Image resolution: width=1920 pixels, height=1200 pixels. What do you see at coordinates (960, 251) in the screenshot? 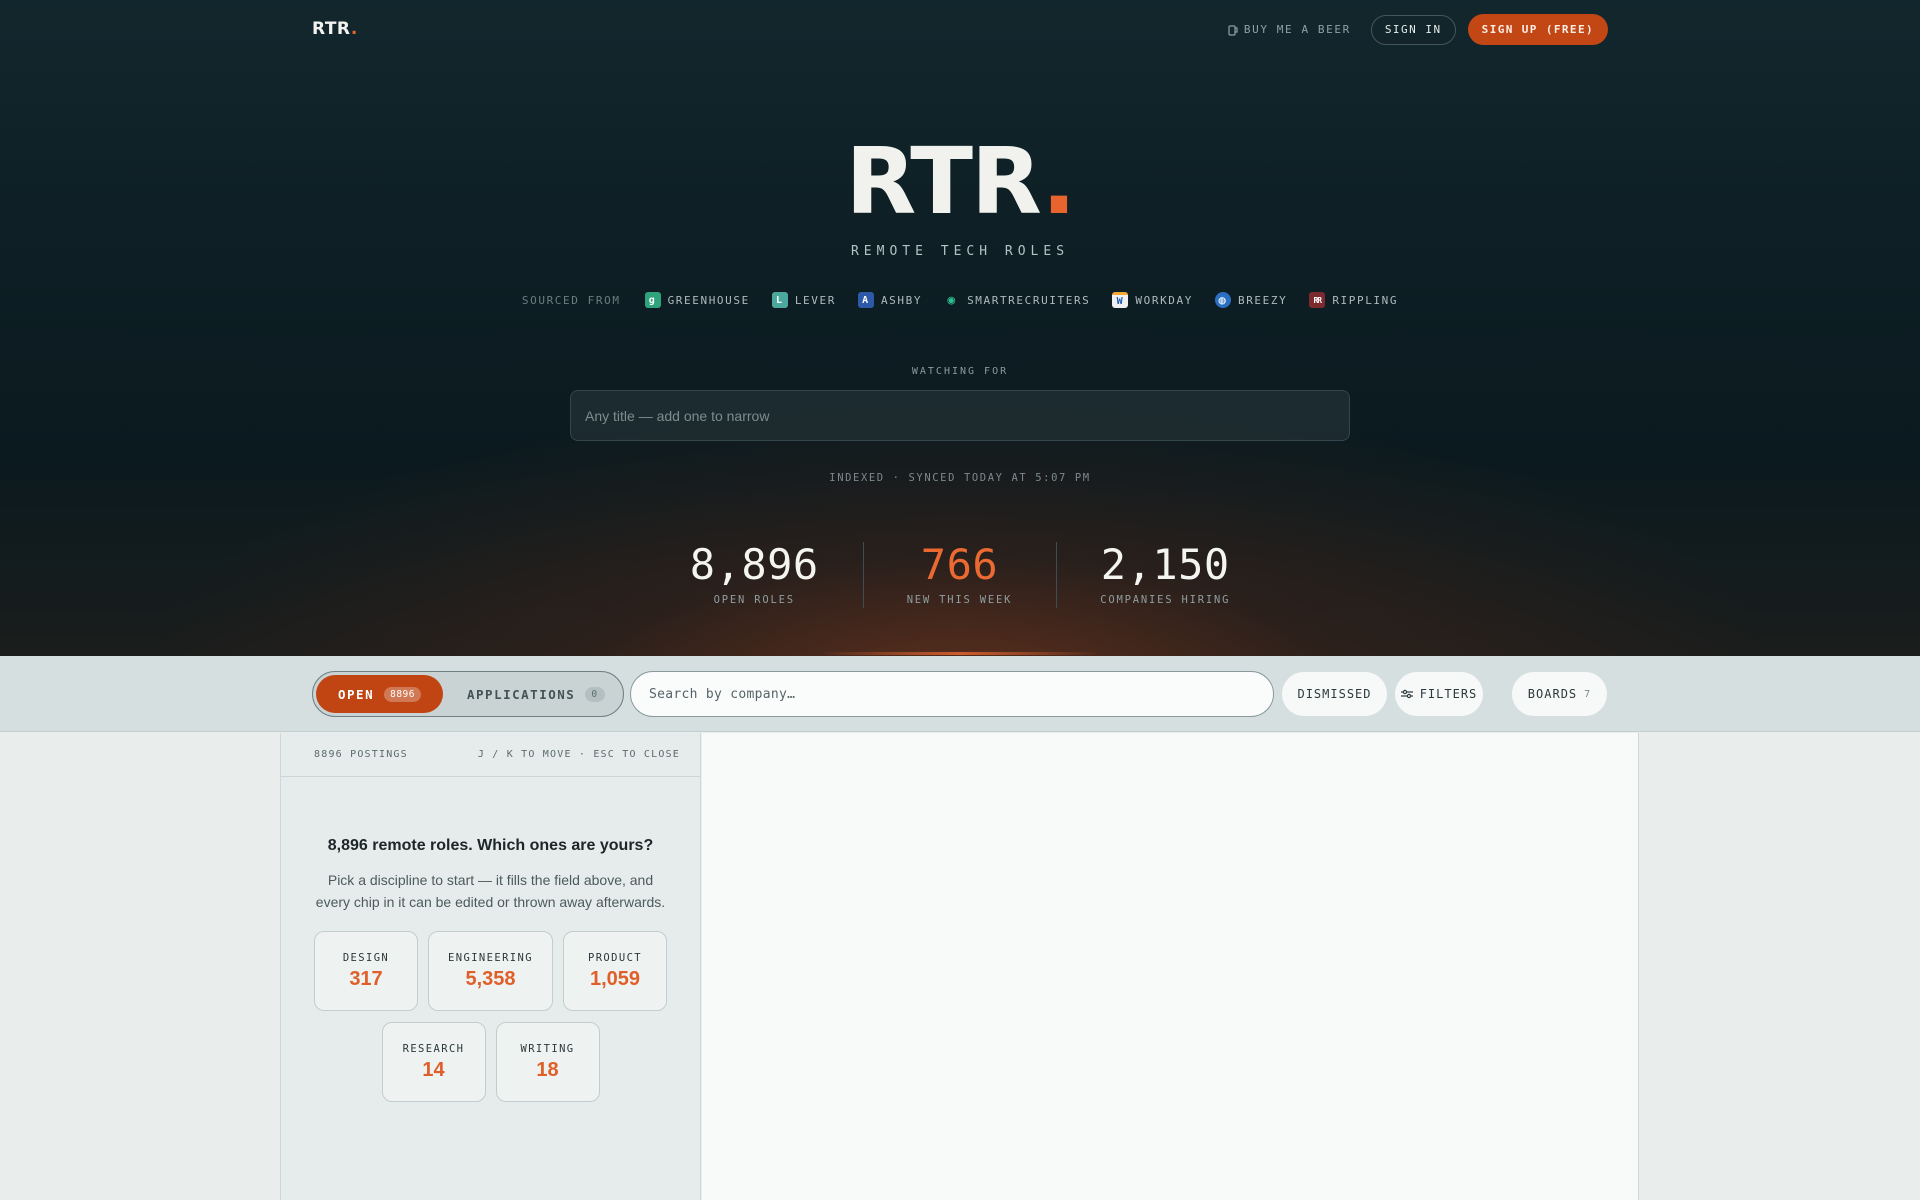
I see `tagline: REMOTE TECH ROLES` at bounding box center [960, 251].